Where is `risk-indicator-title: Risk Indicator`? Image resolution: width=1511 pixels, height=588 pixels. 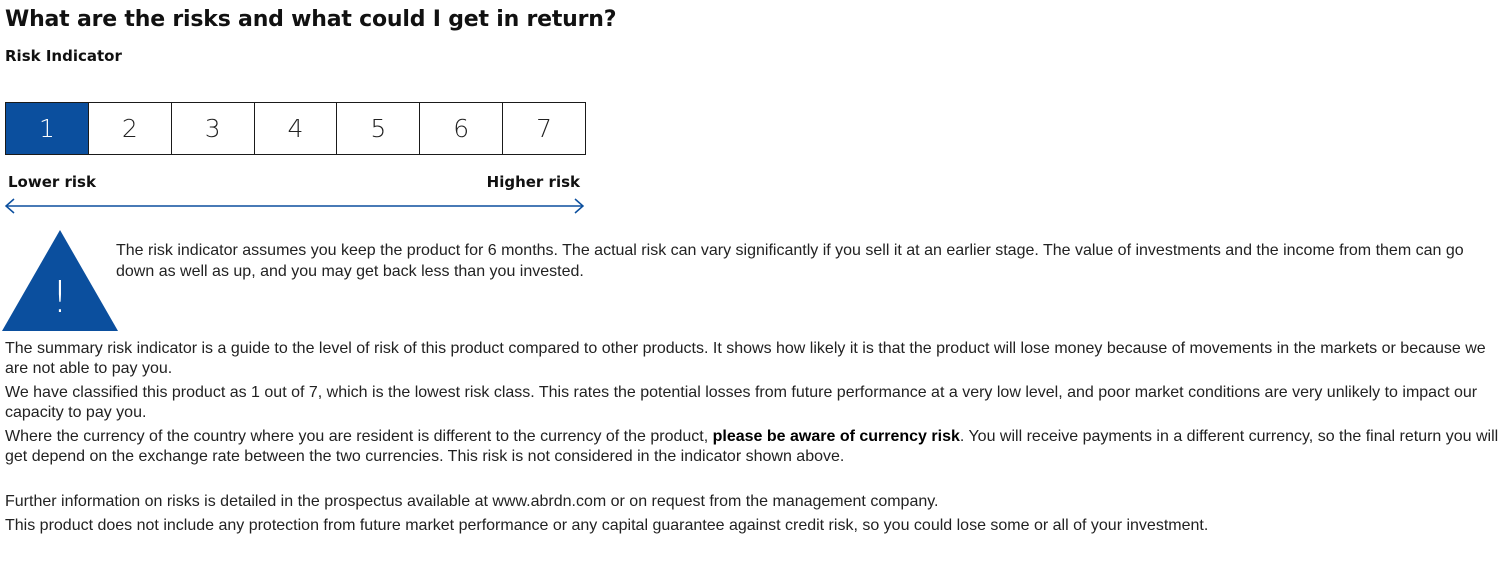
risk-indicator-title: Risk Indicator is located at coordinates (63, 56).